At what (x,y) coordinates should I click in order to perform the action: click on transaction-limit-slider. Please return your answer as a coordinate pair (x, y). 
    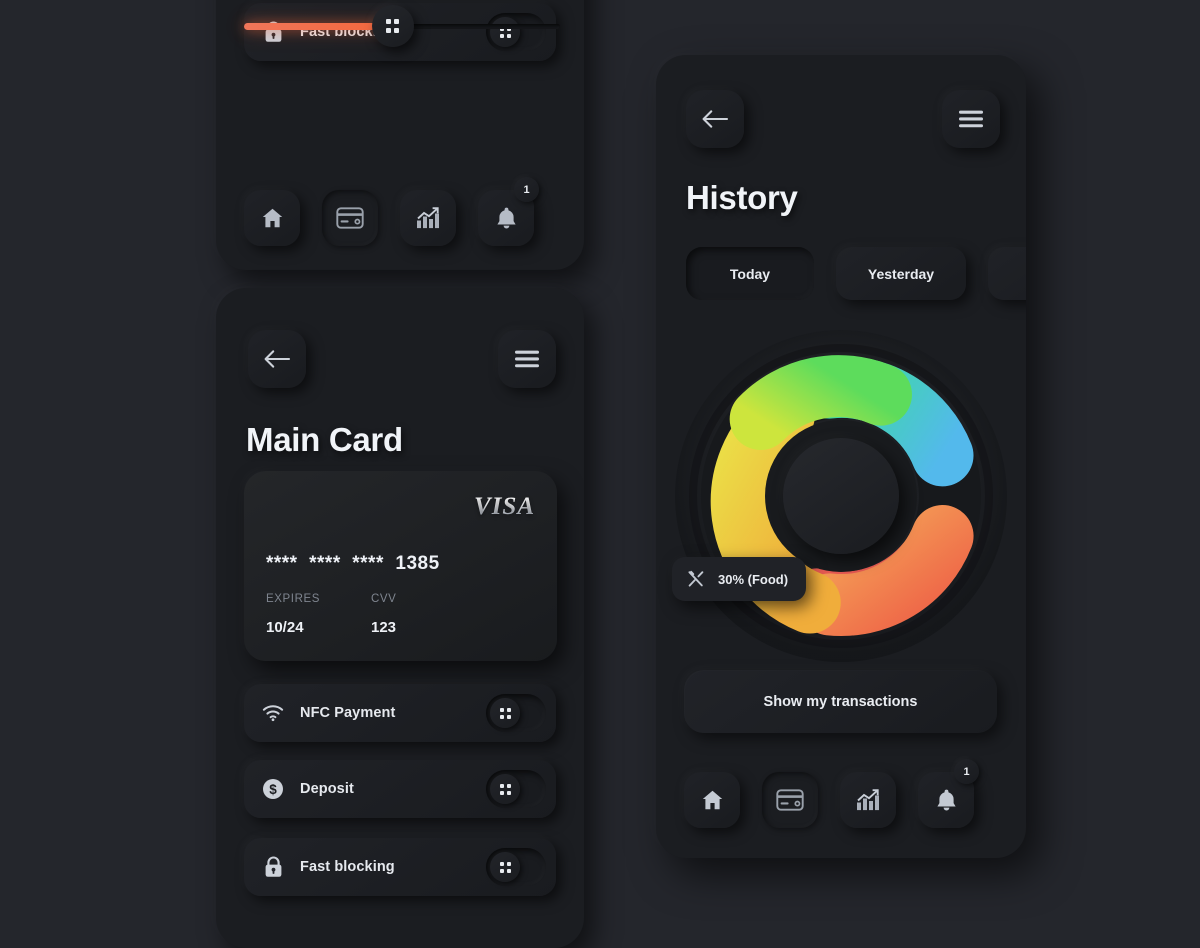
    Looking at the image, I should click on (402, 26).